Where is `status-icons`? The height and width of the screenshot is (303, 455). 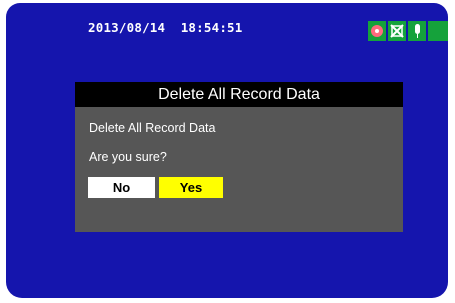
status-icons is located at coordinates (408, 31).